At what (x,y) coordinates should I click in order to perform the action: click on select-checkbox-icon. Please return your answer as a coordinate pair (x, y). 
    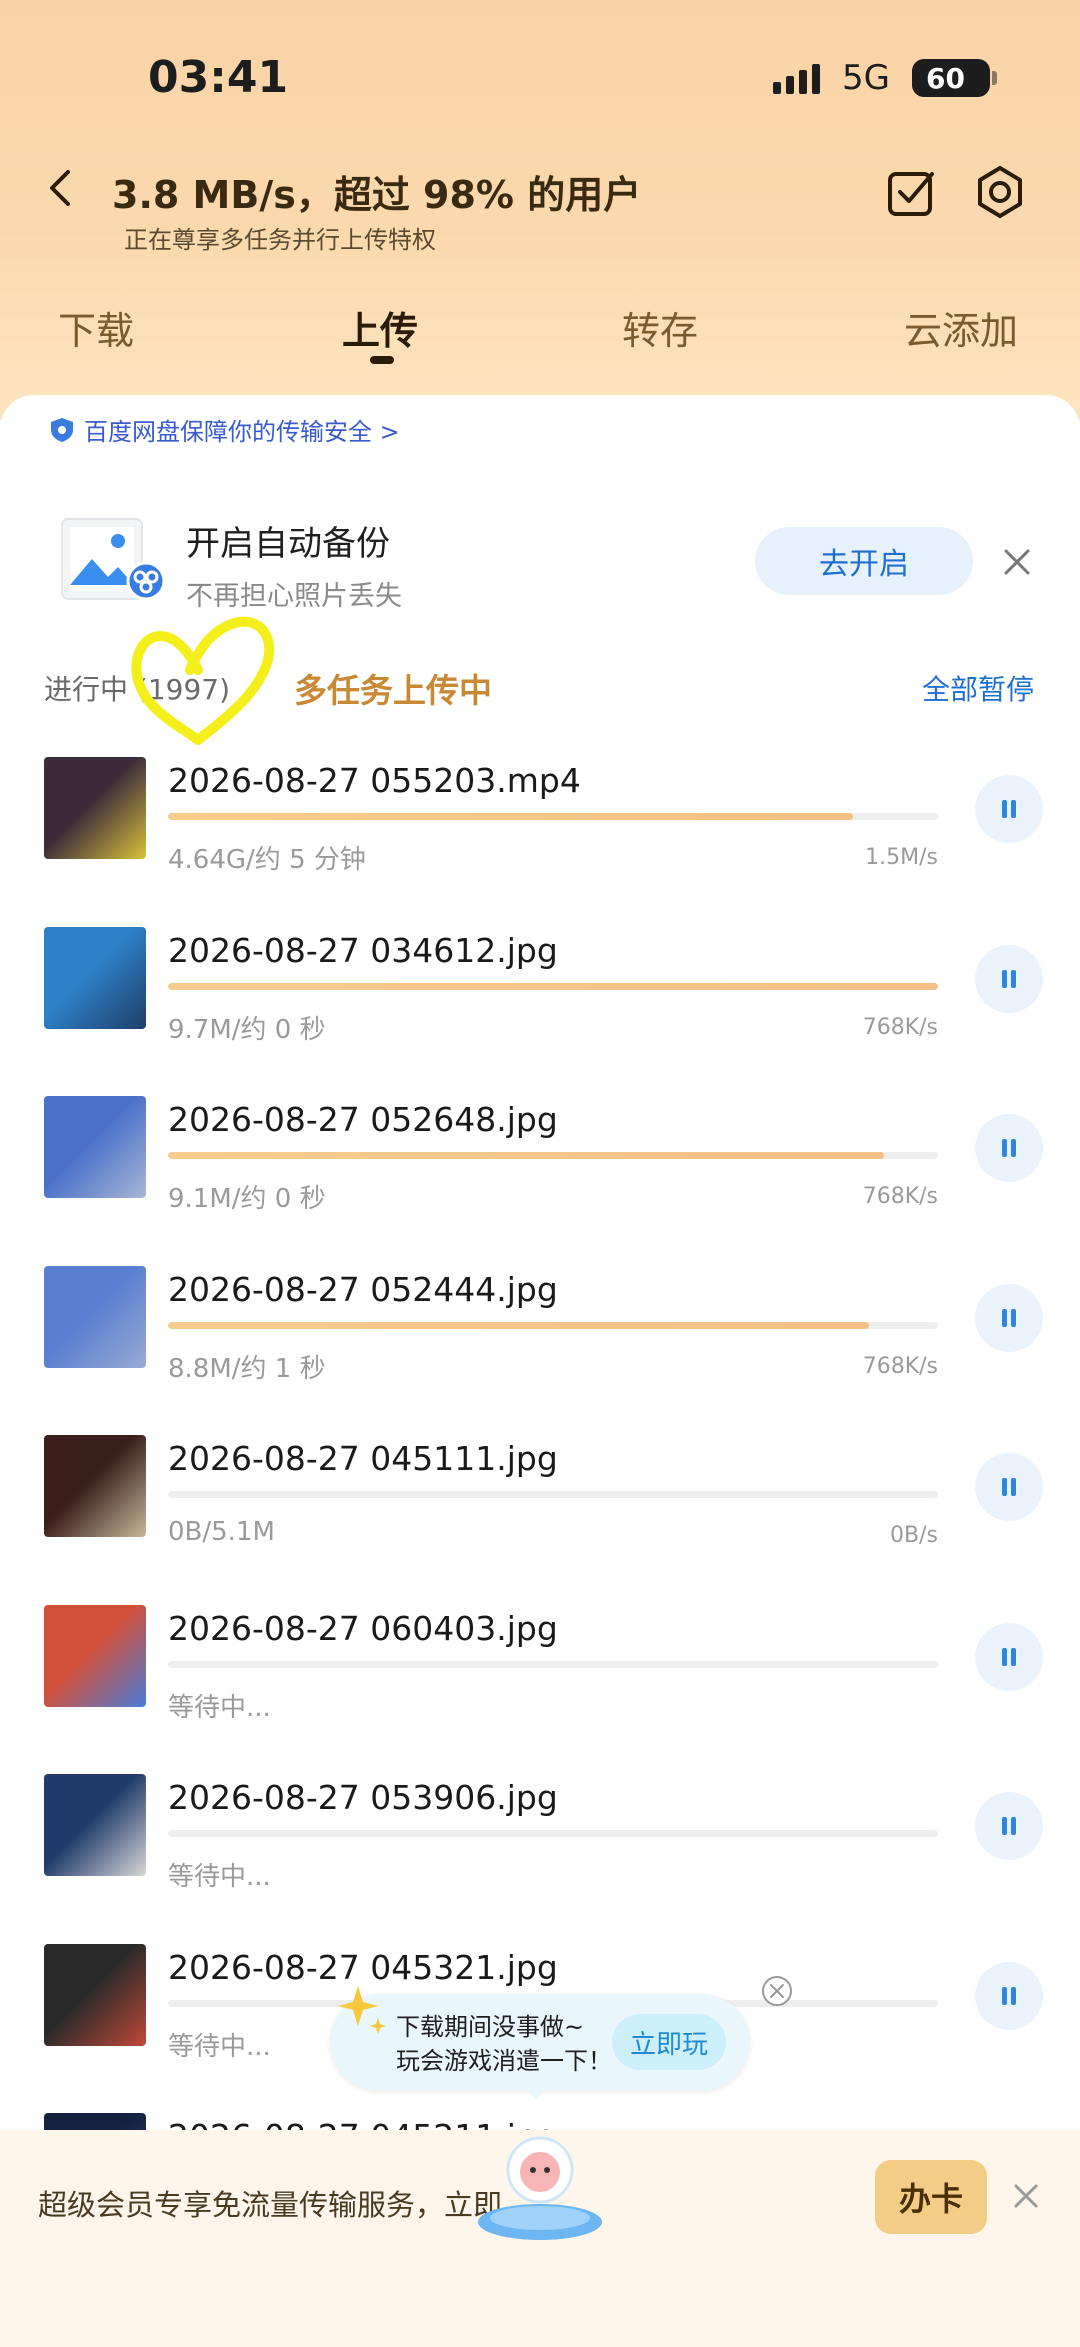
    Looking at the image, I should click on (912, 192).